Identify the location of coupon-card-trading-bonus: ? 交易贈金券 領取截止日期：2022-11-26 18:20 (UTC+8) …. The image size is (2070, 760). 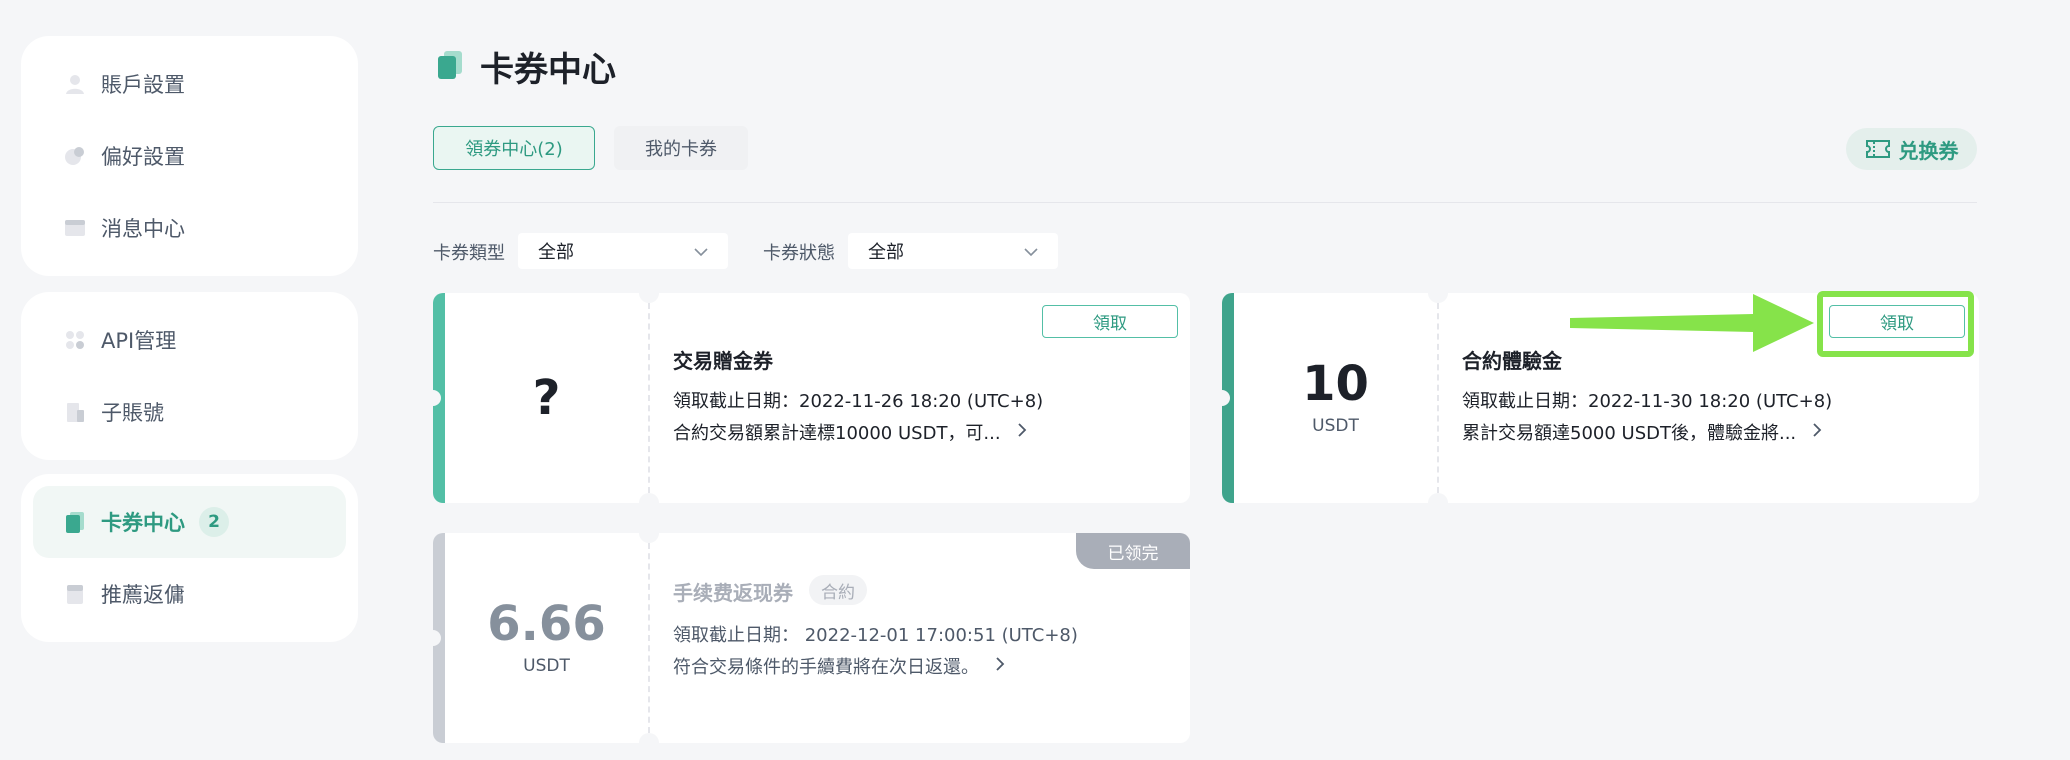
(811, 398).